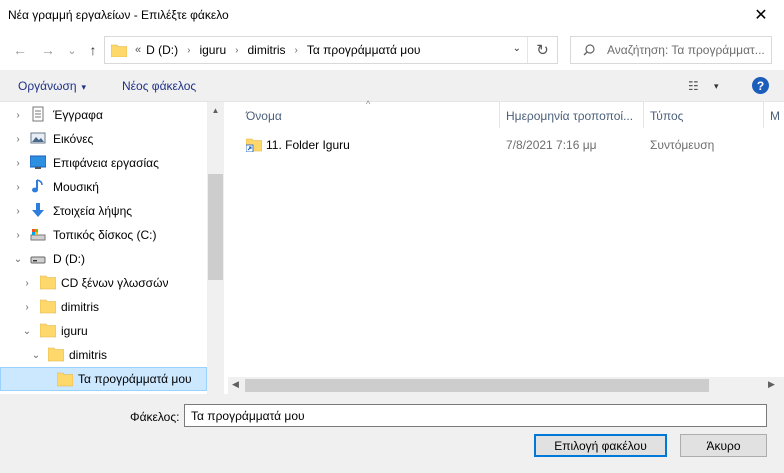 This screenshot has width=784, height=473. I want to click on tree-item: › Μουσική, so click(103, 187).